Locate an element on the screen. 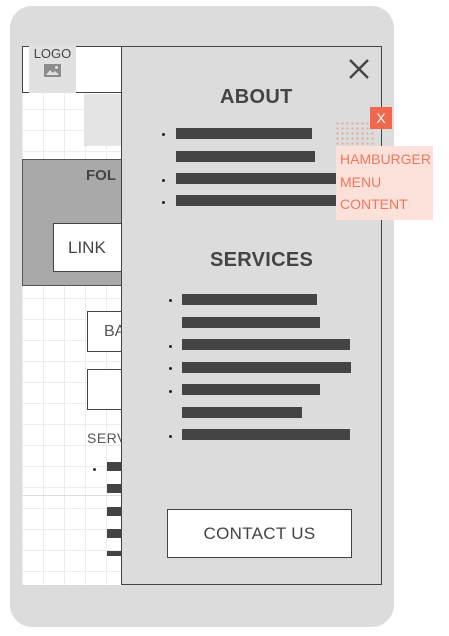  menu-item-services-1-line2 is located at coordinates (251, 322).